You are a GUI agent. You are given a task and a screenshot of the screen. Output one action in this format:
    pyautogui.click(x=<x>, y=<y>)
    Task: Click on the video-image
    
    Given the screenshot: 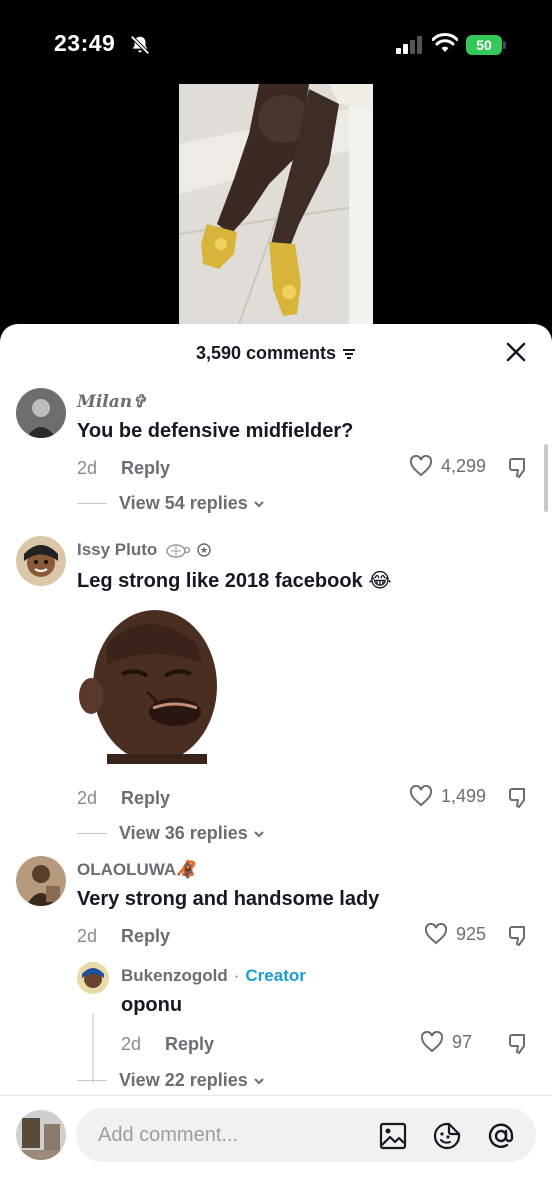 What is the action you would take?
    pyautogui.click(x=276, y=204)
    